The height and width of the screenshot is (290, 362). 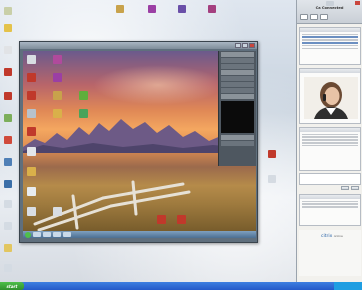 I want to click on remote-start-icon, so click(x=28, y=234).